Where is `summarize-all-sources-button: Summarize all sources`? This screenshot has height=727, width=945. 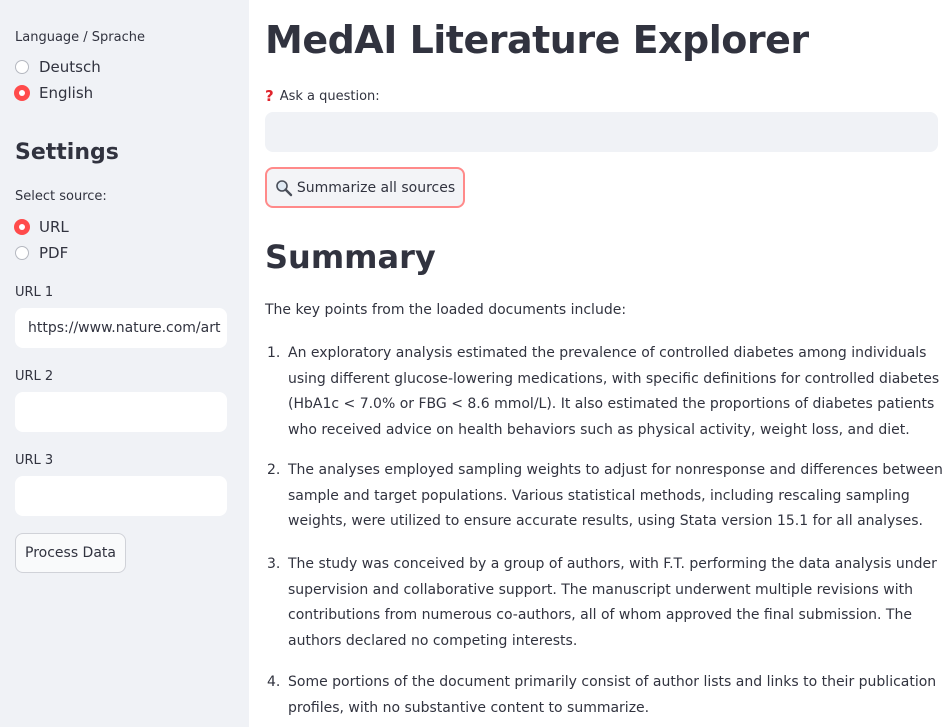
summarize-all-sources-button: Summarize all sources is located at coordinates (365, 187).